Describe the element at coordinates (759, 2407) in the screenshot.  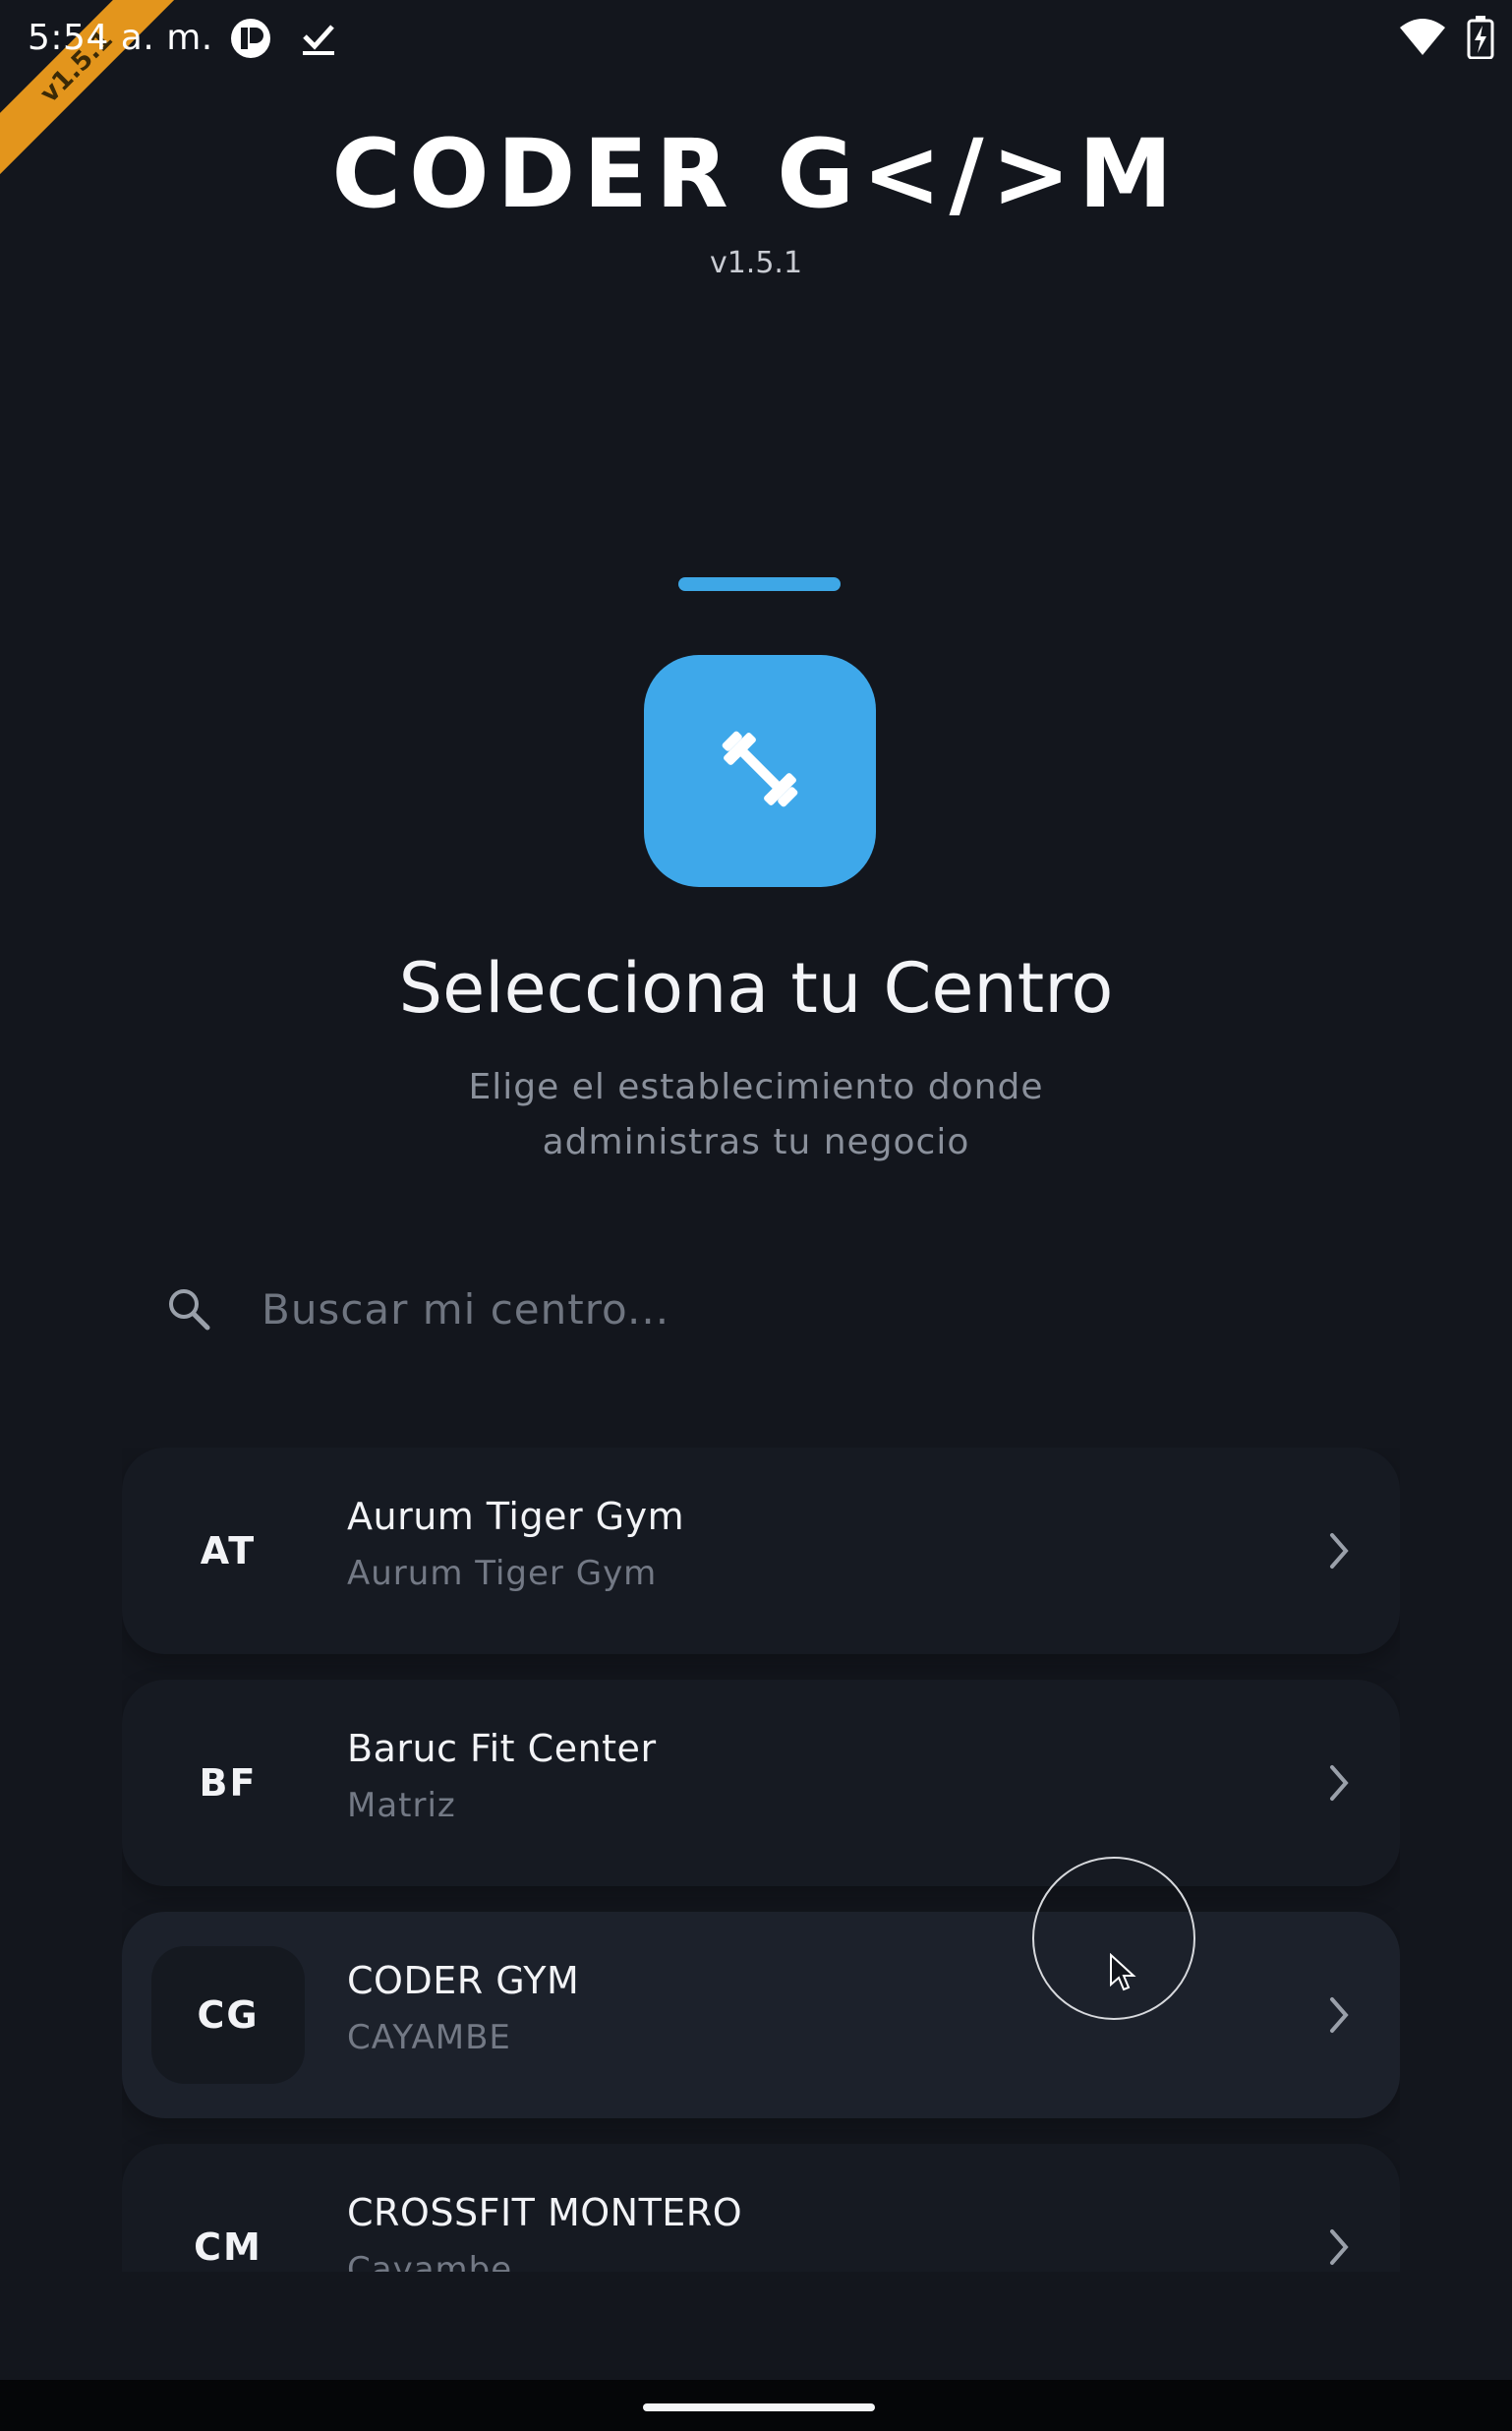
I see `home-gesture-handle` at that location.